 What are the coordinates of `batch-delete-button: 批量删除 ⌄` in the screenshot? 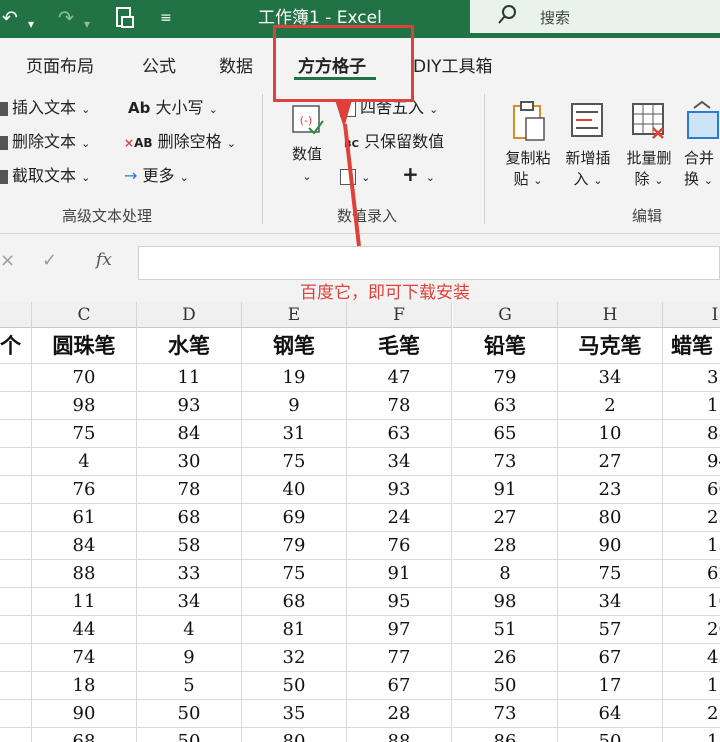 It's located at (649, 144).